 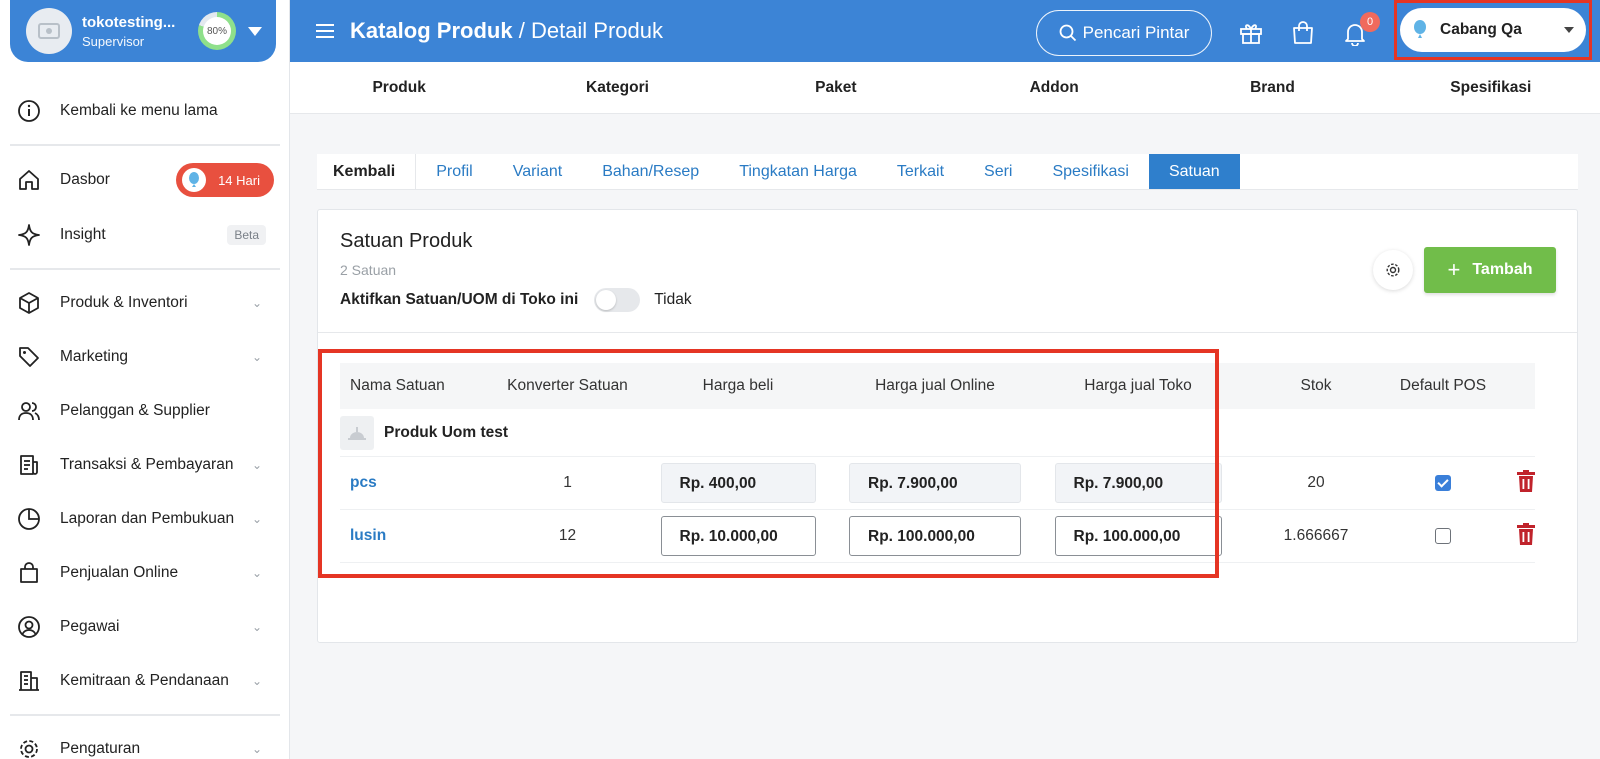 What do you see at coordinates (29, 180) in the screenshot?
I see `home-icon` at bounding box center [29, 180].